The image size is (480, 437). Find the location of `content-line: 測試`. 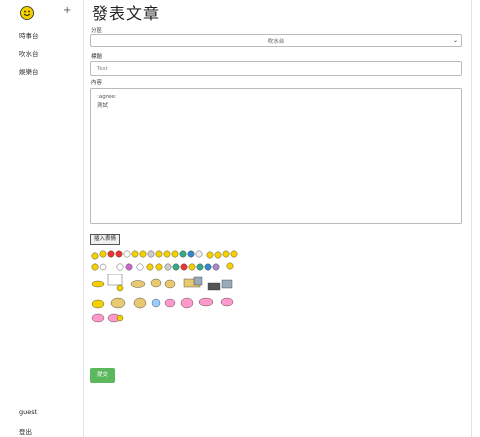

content-line: 測試 is located at coordinates (103, 106).